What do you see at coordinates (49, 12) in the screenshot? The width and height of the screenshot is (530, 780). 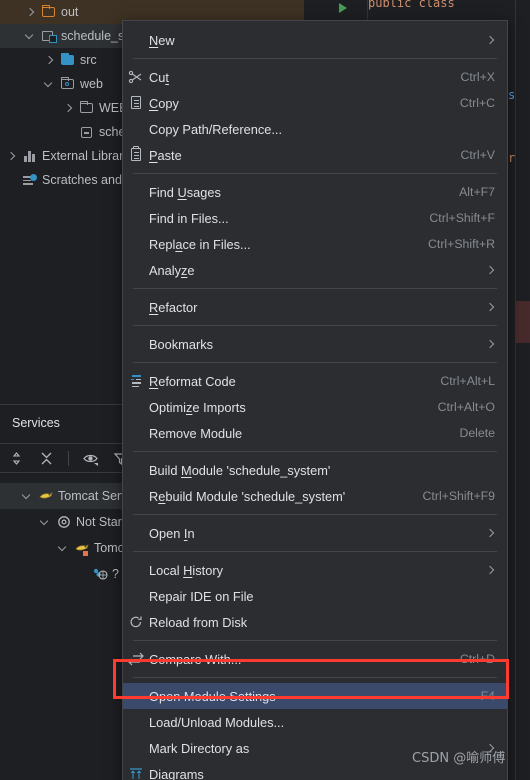 I see `folder-orange-icon` at bounding box center [49, 12].